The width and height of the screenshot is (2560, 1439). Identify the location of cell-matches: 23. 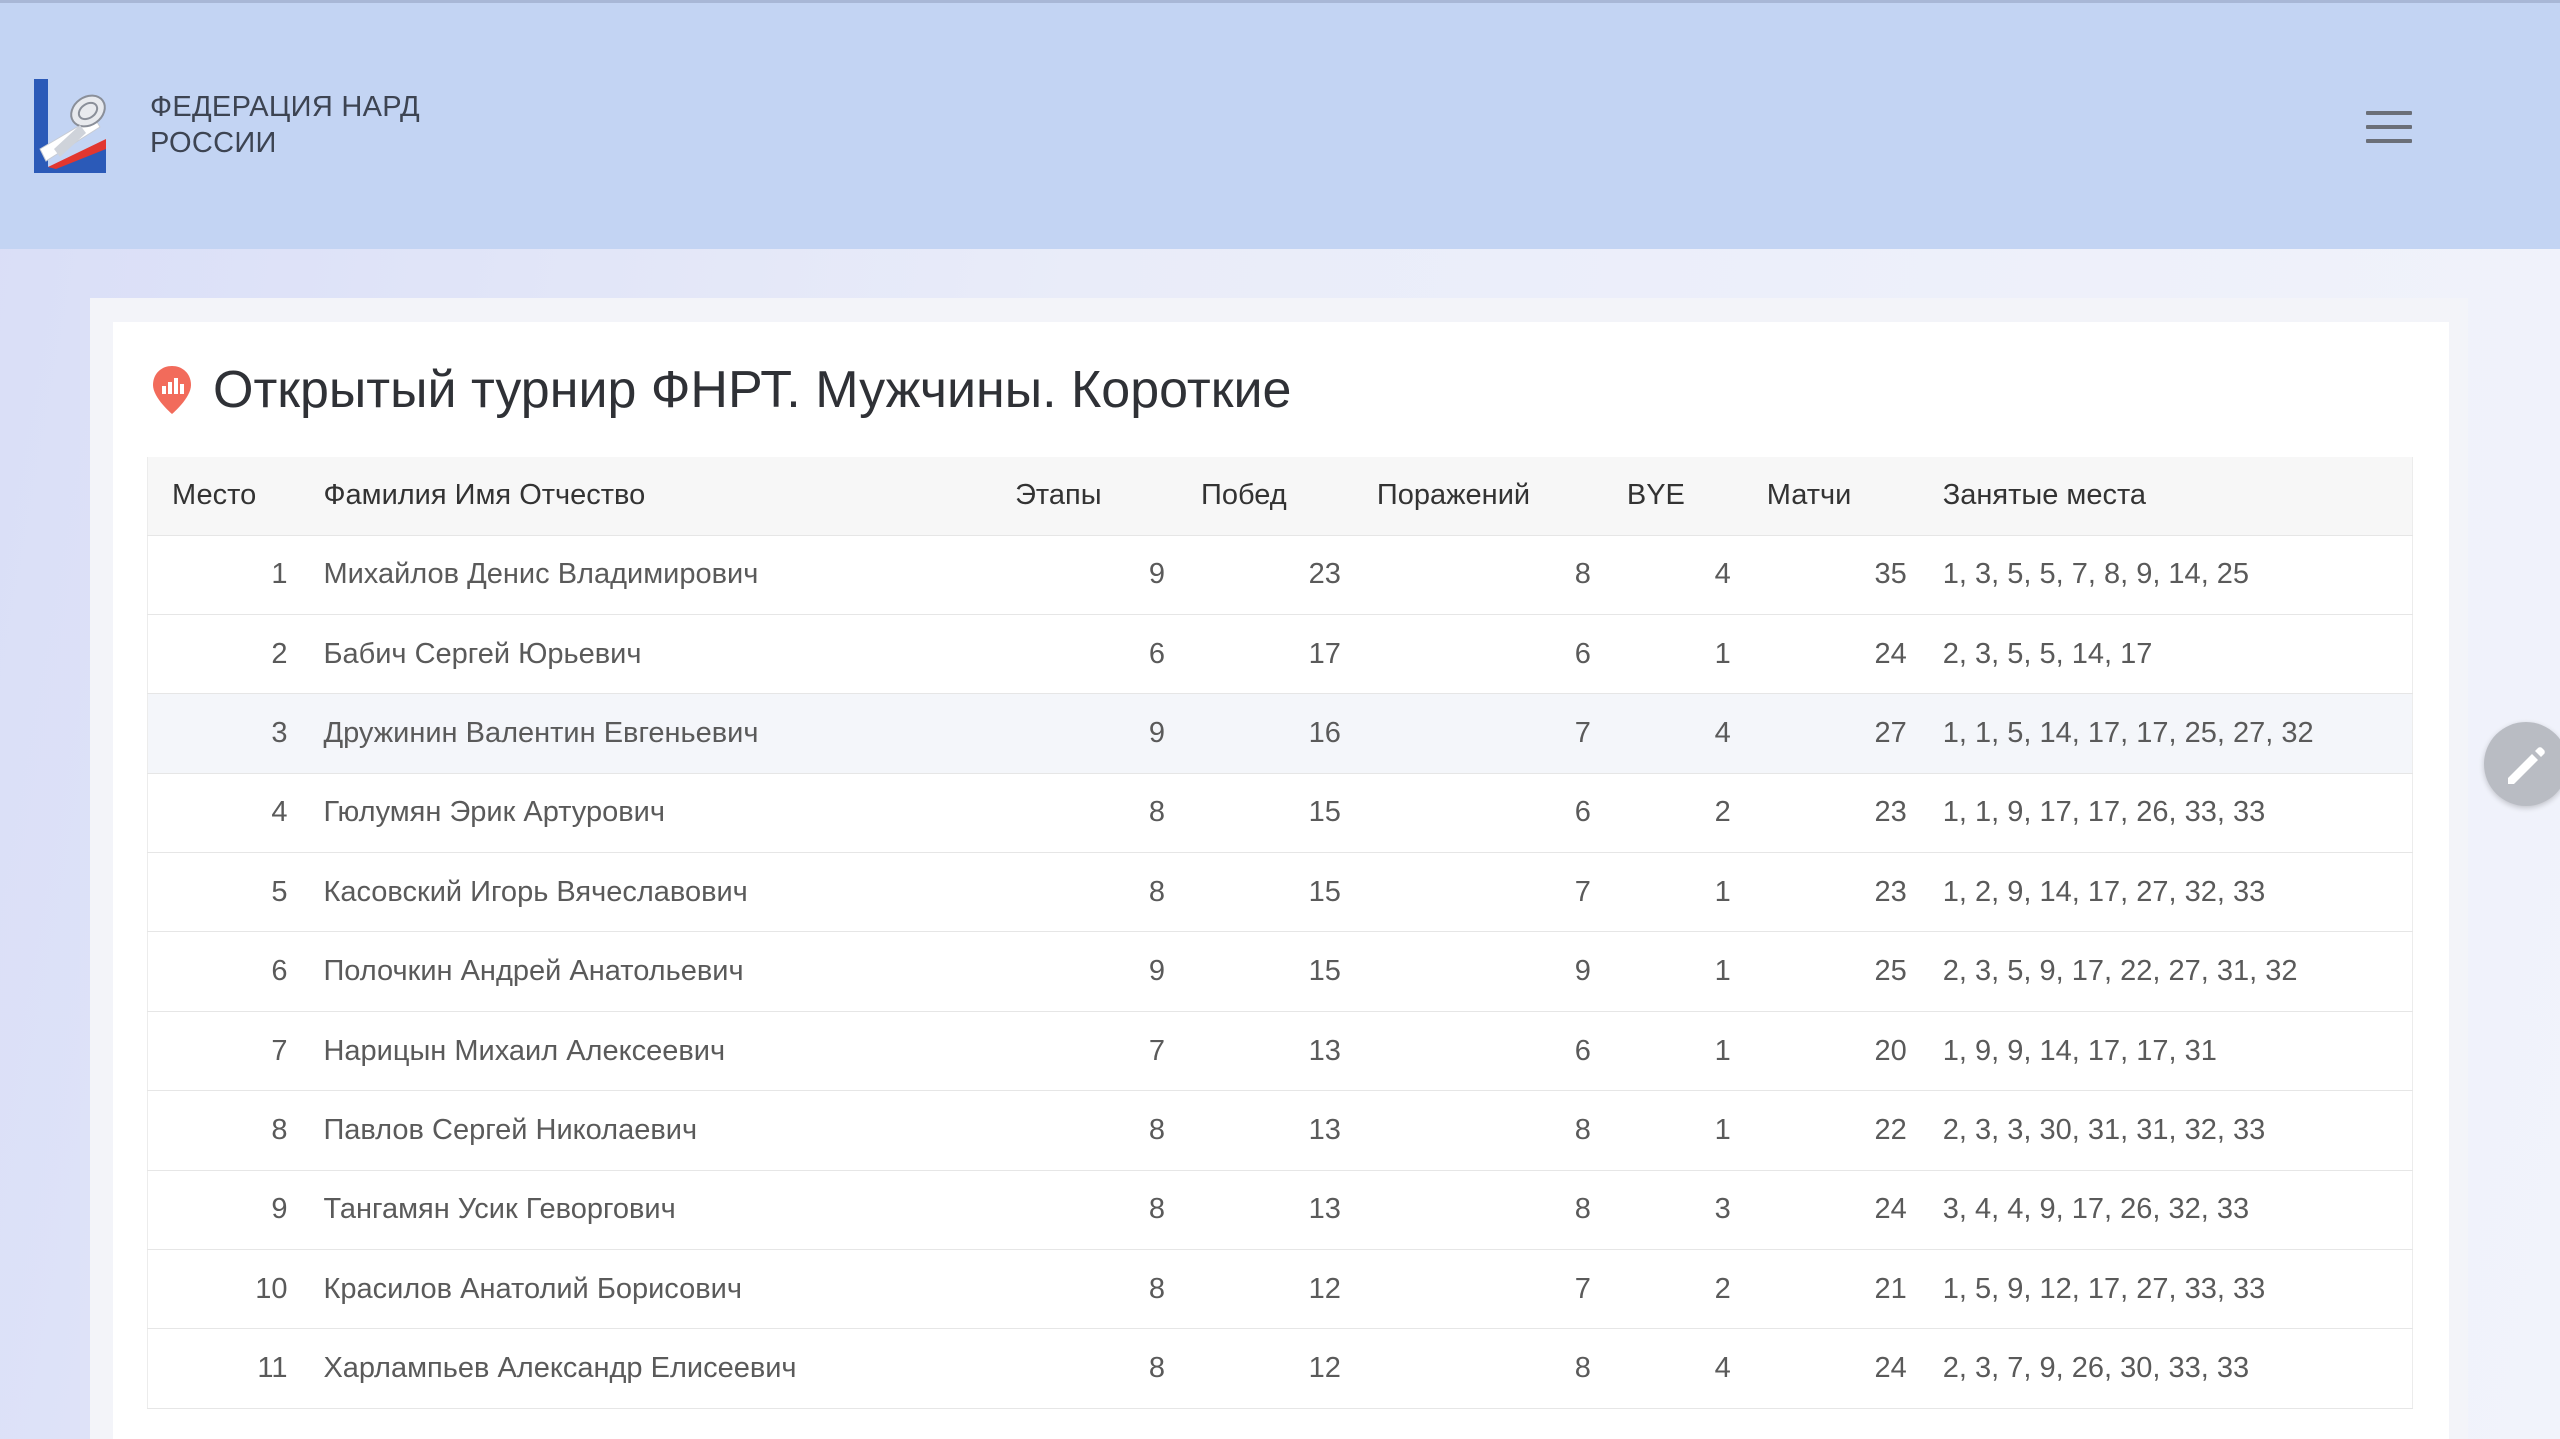
(1830, 892).